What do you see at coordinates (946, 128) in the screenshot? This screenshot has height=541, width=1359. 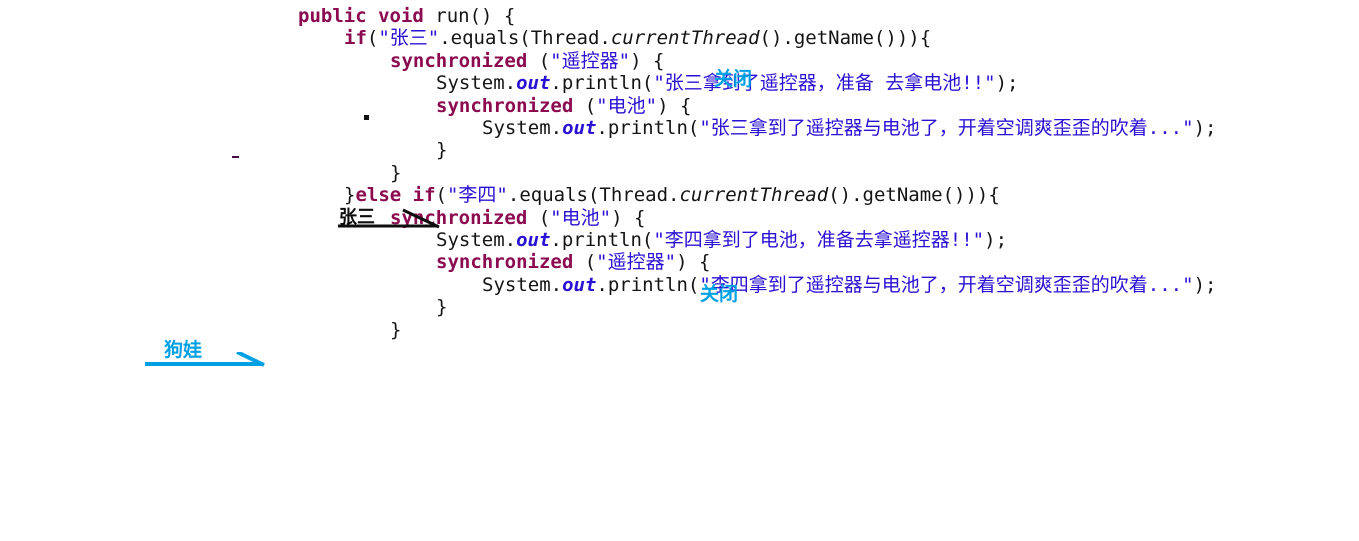 I see `code-token: "张三拿到了遥控器与电池了，开着空调爽歪歪的吹着..."` at bounding box center [946, 128].